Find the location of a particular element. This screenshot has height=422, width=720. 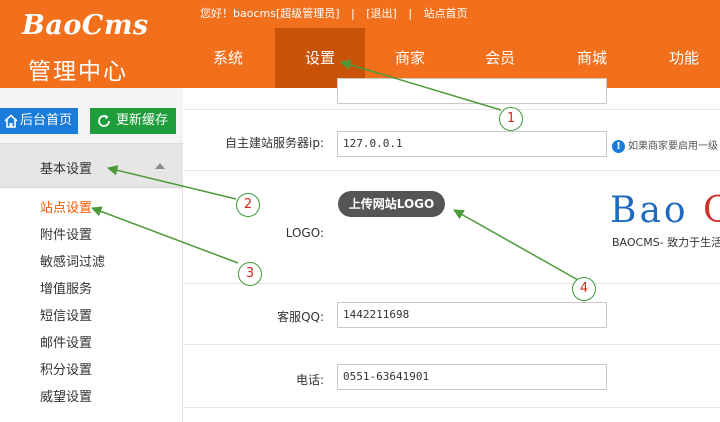

brand-title: 管理中心 is located at coordinates (78, 72).